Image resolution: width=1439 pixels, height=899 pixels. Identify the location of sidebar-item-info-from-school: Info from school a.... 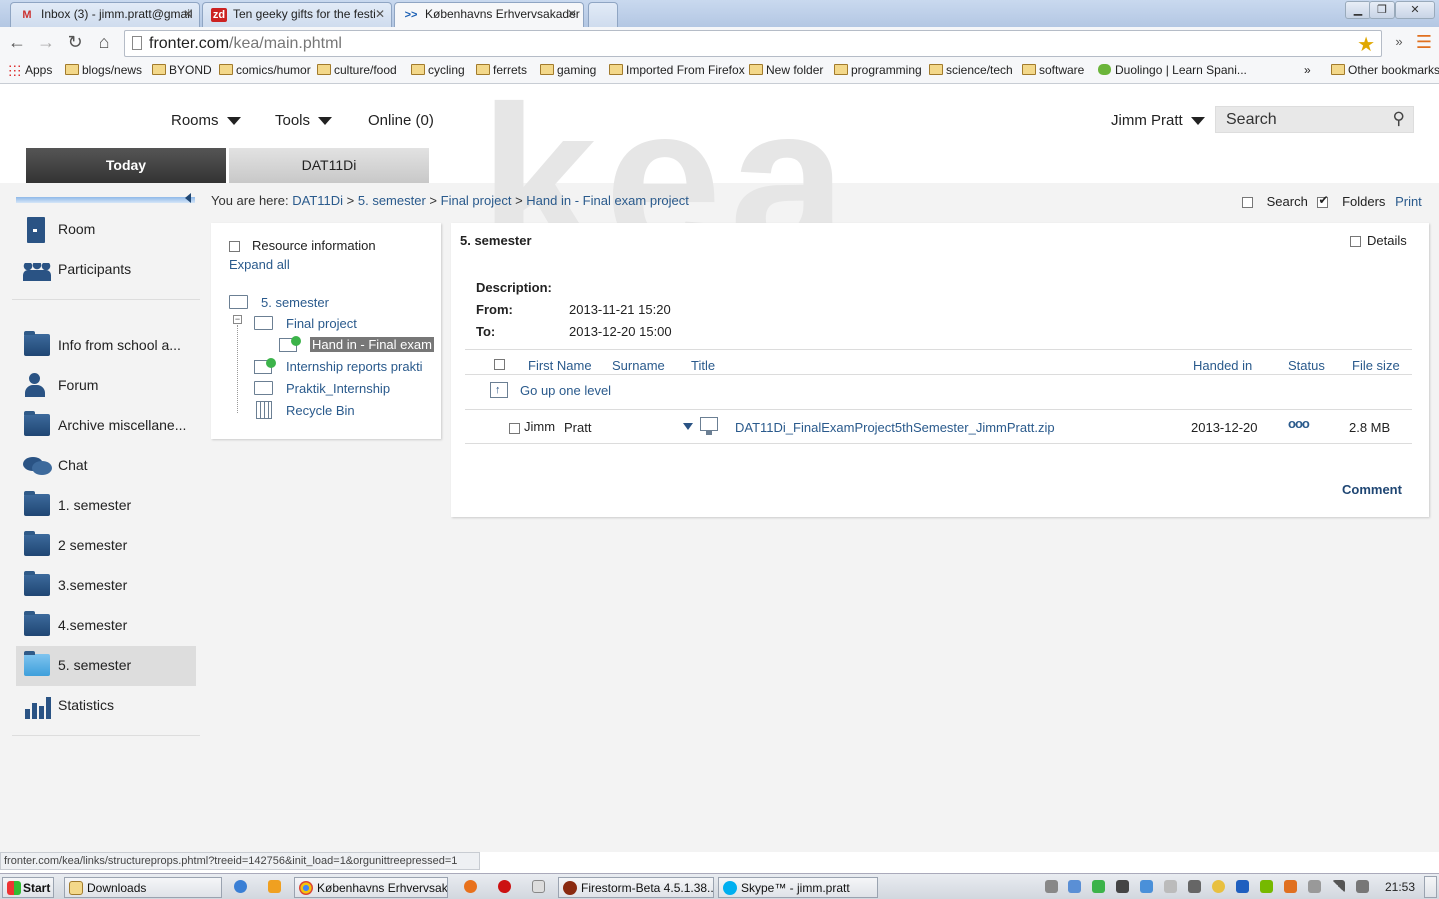
(106, 346).